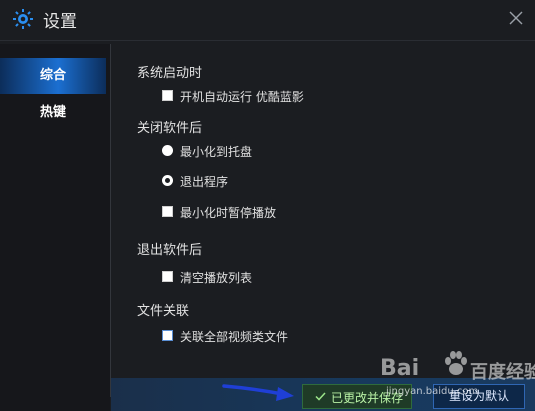 This screenshot has width=535, height=411. I want to click on minimize-to-tray-label: 最小化到托盘, so click(216, 152).